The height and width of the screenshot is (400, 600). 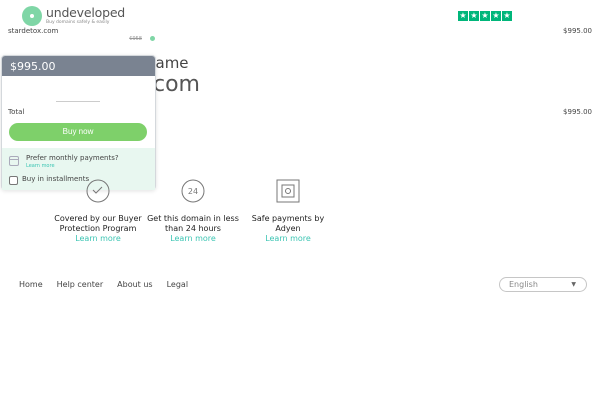 I want to click on divider, so click(x=78, y=101).